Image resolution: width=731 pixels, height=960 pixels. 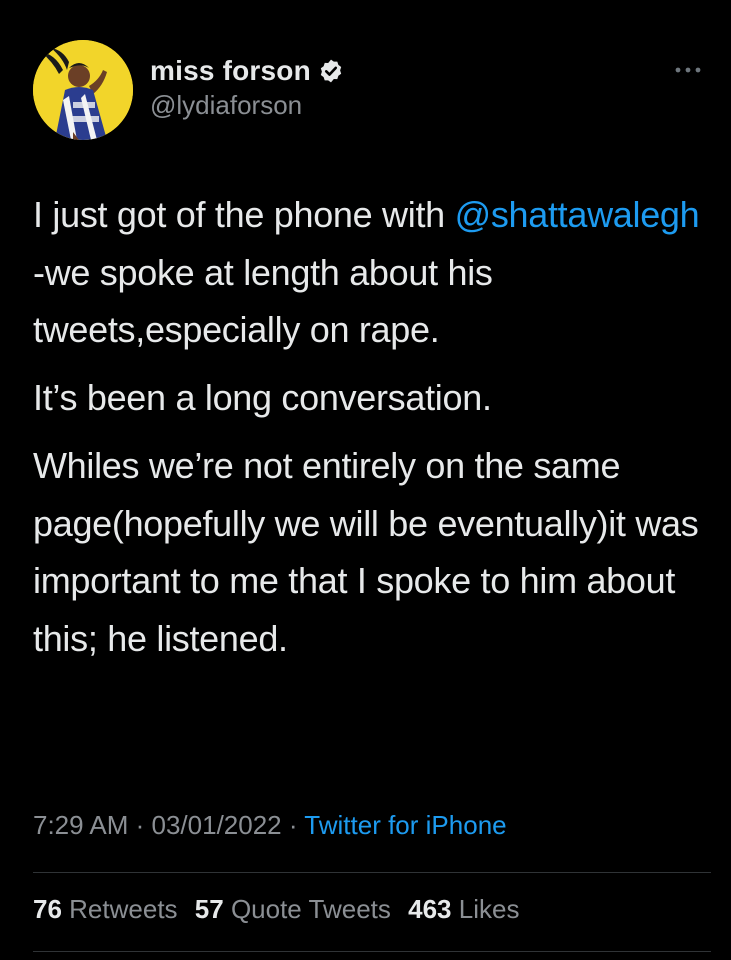 What do you see at coordinates (217, 825) in the screenshot?
I see `tweet-date: 03/01/2022` at bounding box center [217, 825].